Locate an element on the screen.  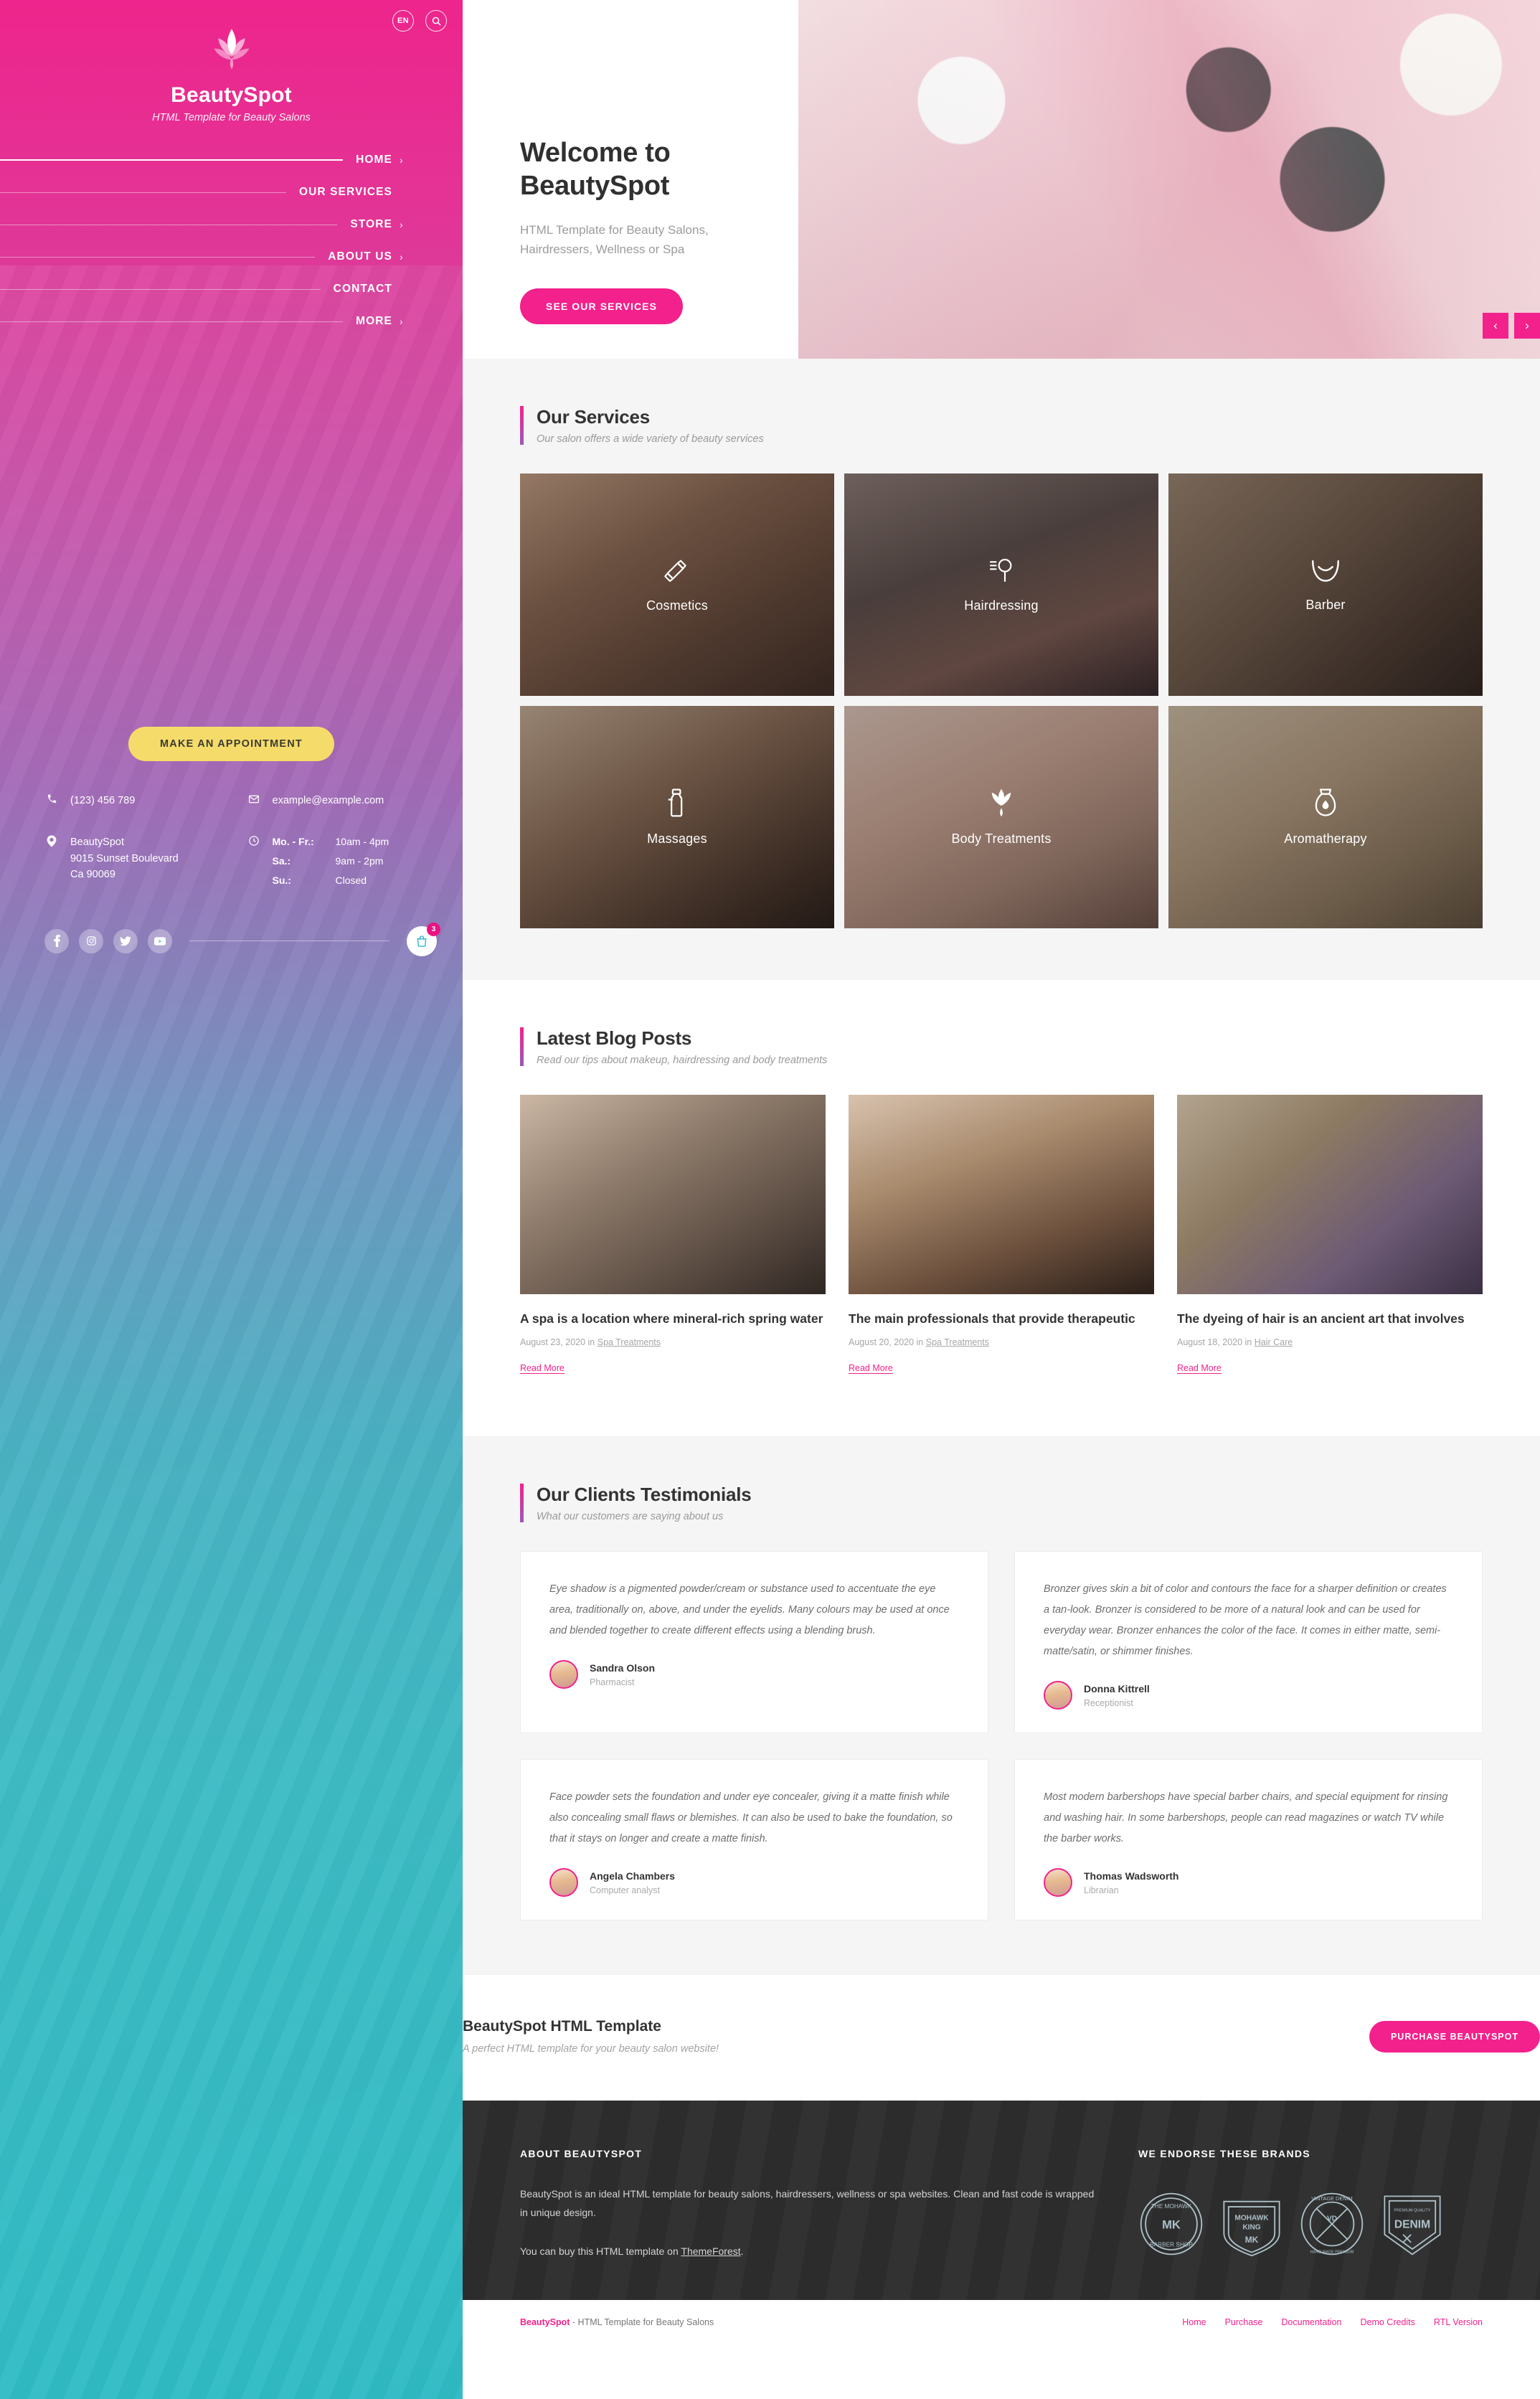
hours-time: Closed is located at coordinates (351, 880).